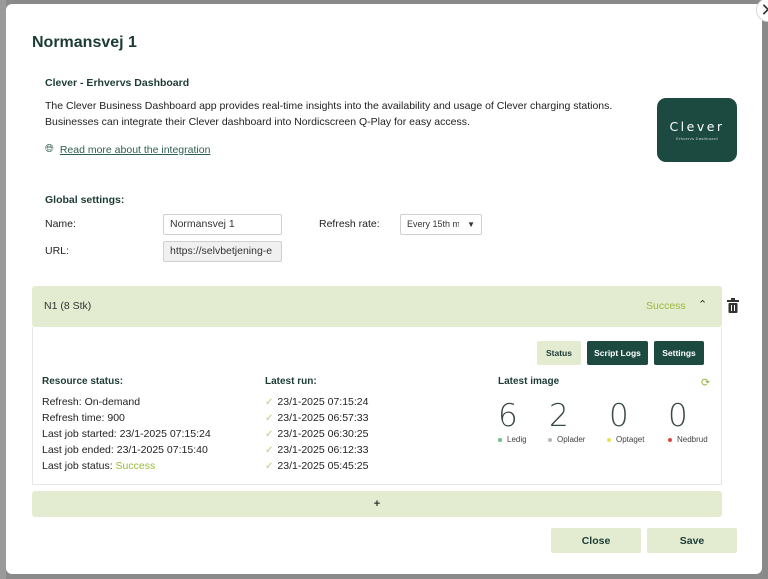 This screenshot has height=579, width=768. I want to click on resource-refresh-time: Refresh time: 900, so click(83, 418).